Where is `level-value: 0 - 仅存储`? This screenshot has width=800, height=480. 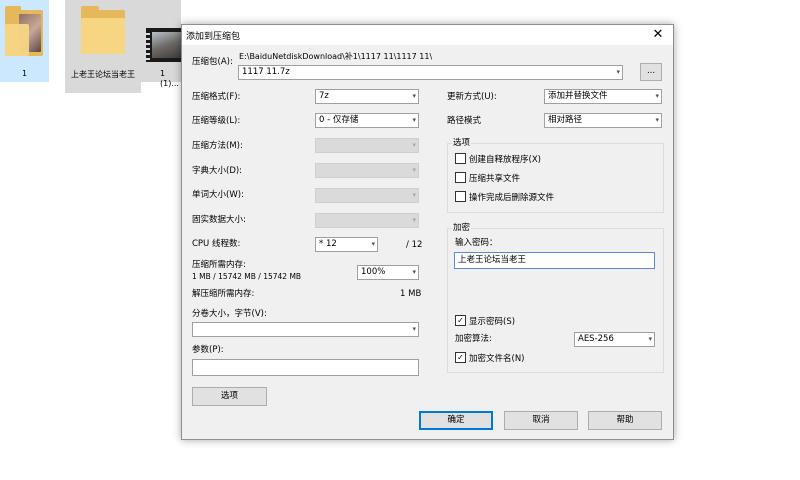
level-value: 0 - 仅存储 is located at coordinates (339, 120).